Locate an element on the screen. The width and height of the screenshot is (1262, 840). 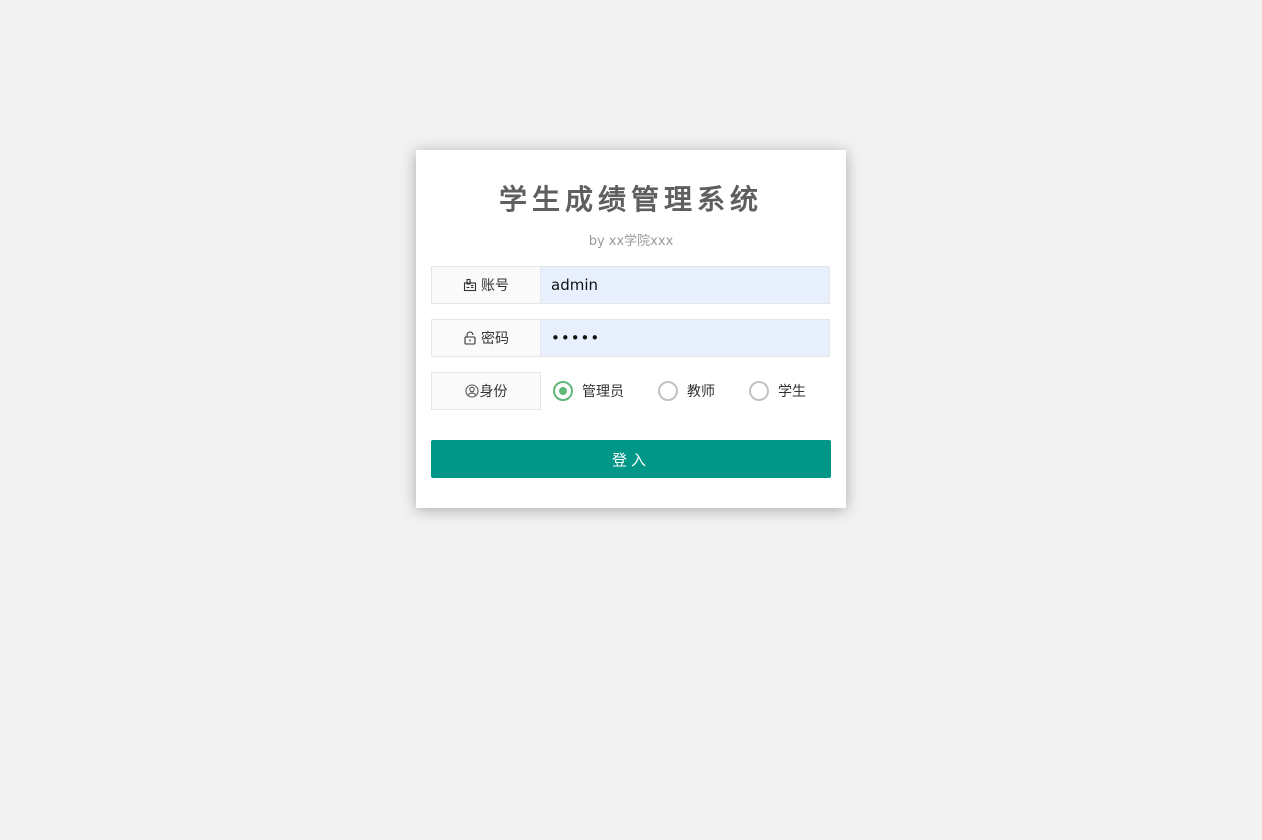
role-row: 身份 管理员 教师 学生 is located at coordinates (630, 391).